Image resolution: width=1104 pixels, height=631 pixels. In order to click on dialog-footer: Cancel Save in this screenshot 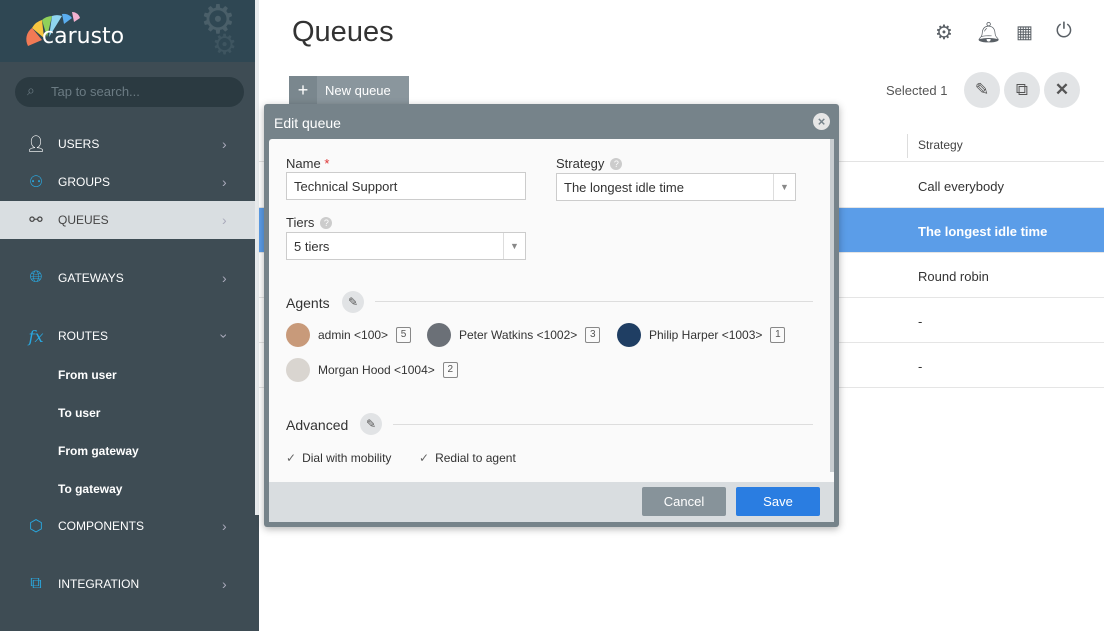, I will do `click(551, 502)`.